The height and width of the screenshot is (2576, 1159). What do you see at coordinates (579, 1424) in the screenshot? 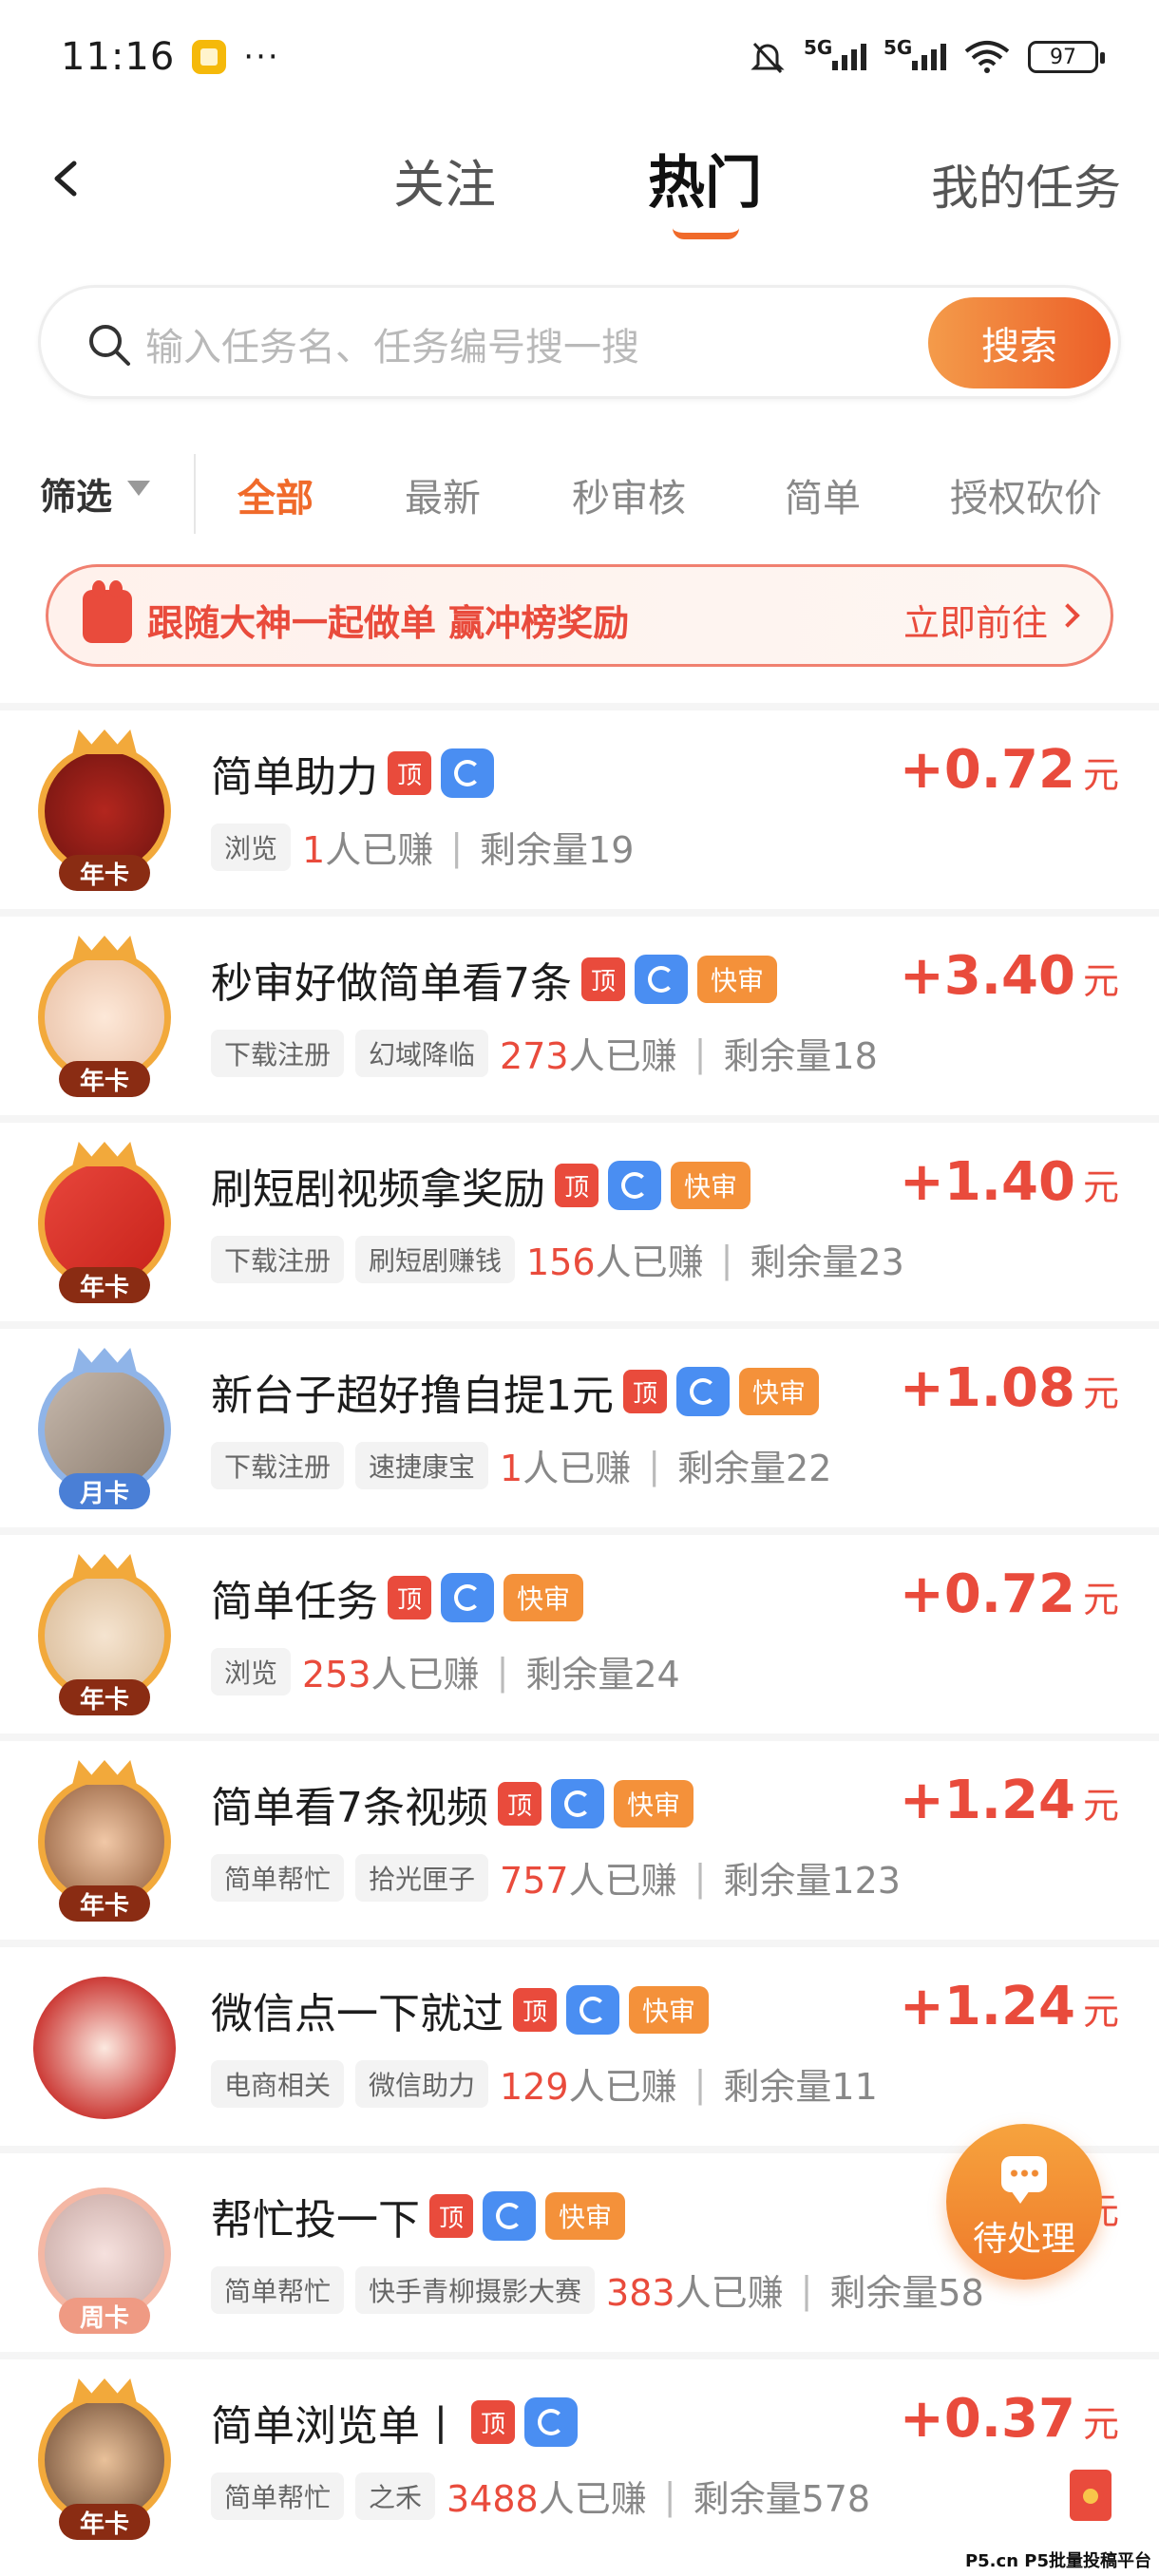
I see `task-row: 月卡 新台子超好撸自提1元顶快审 下载注册 速捷康宝 1人已赚 | 剩余量22 +1.08 元` at bounding box center [579, 1424].